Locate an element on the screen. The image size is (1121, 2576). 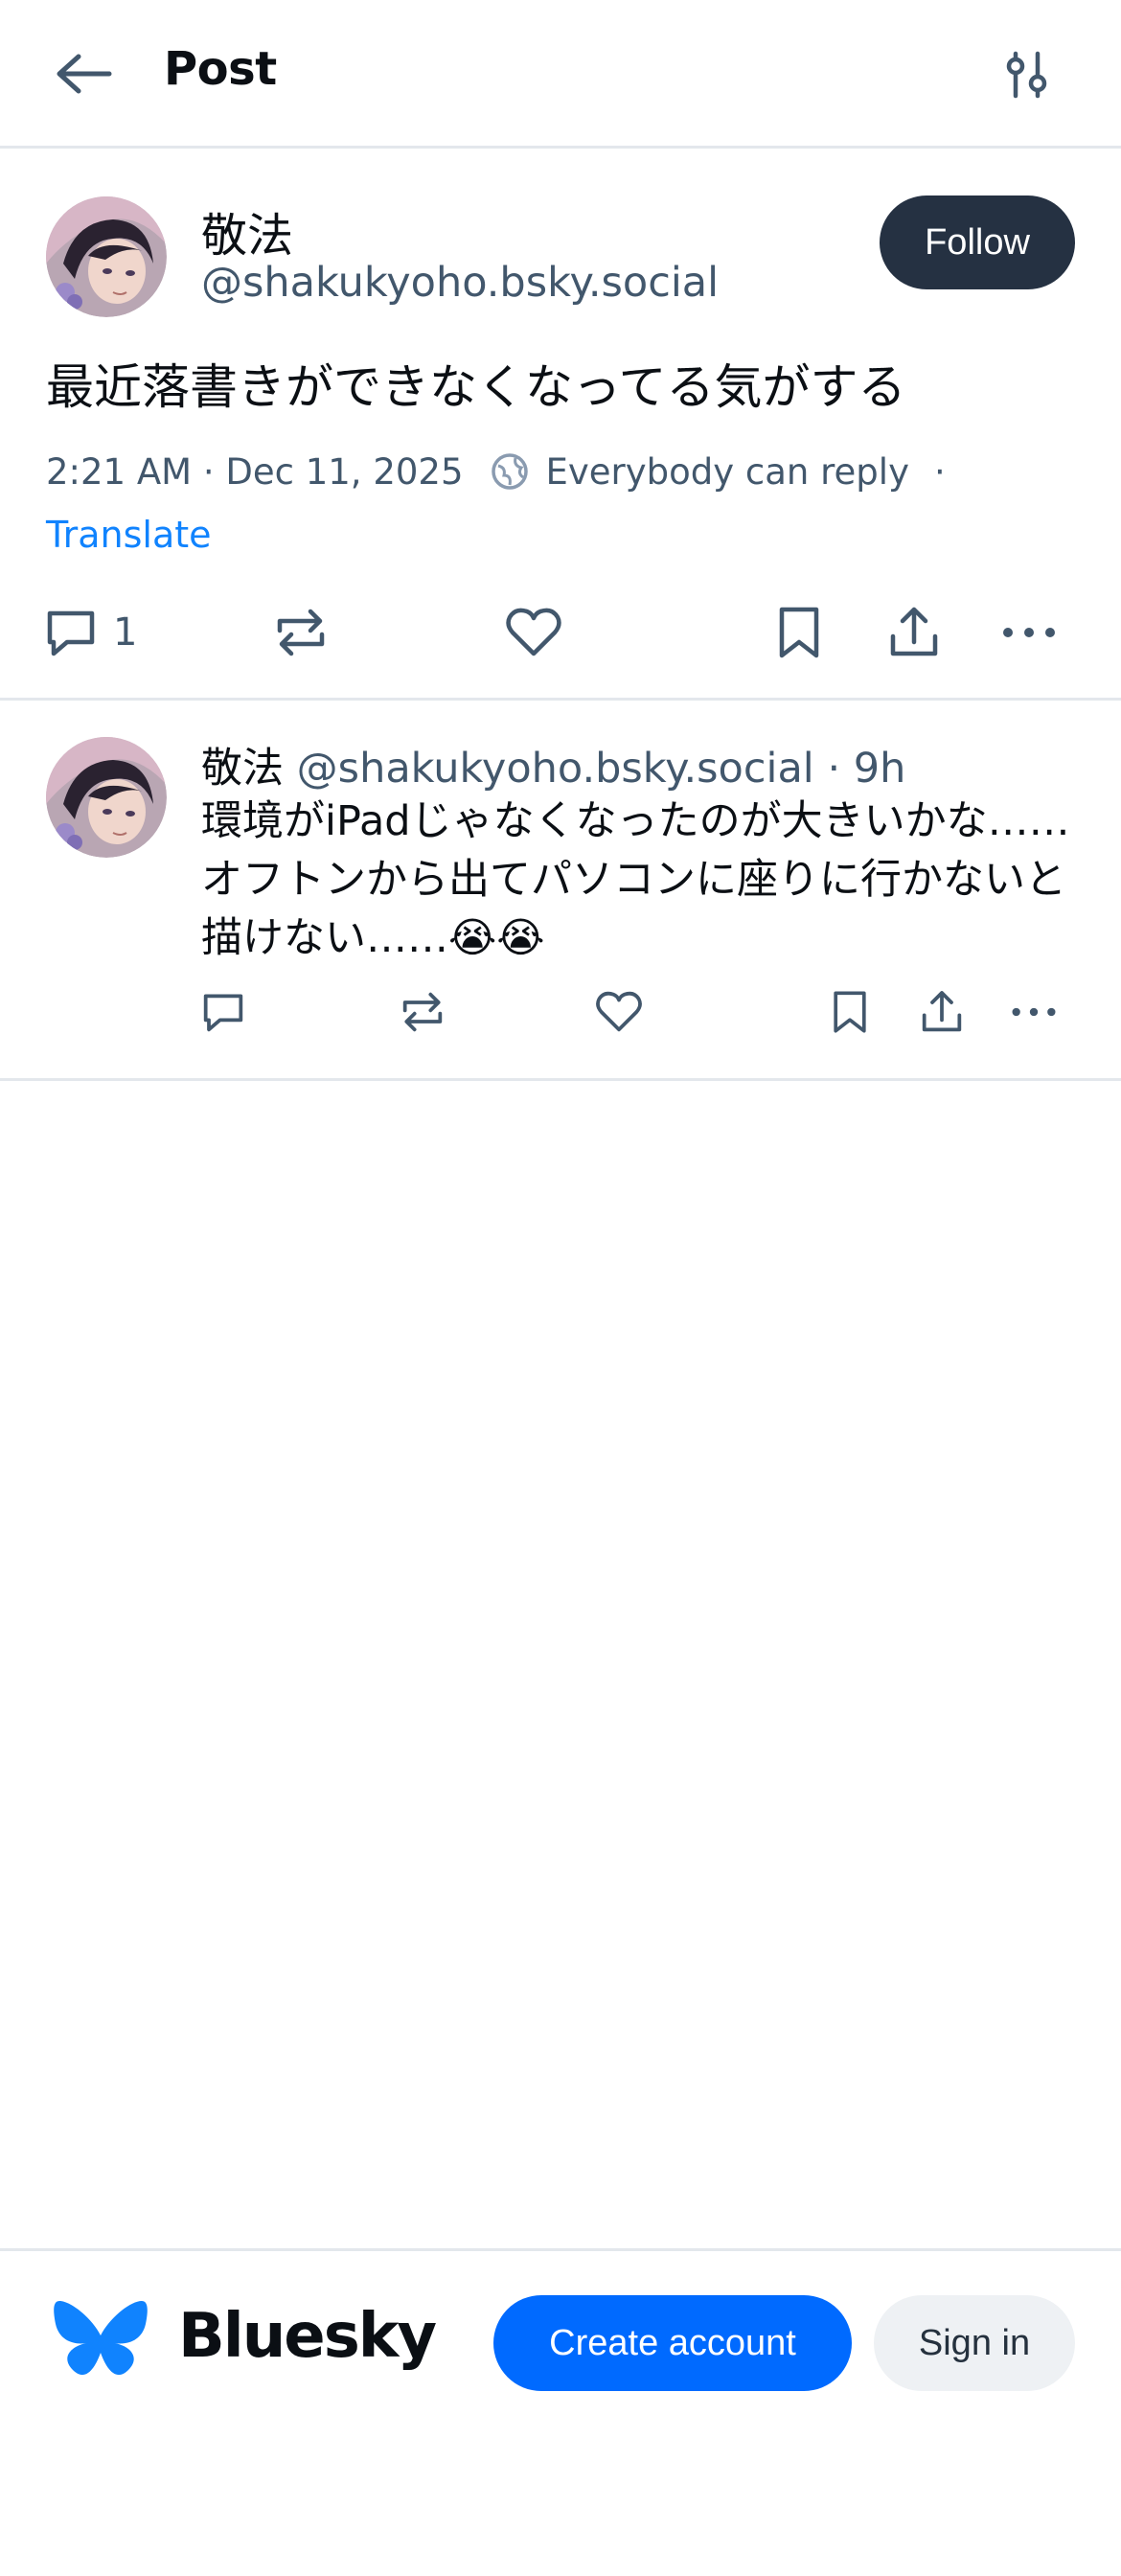
reply-bookmark-button is located at coordinates (850, 1012).